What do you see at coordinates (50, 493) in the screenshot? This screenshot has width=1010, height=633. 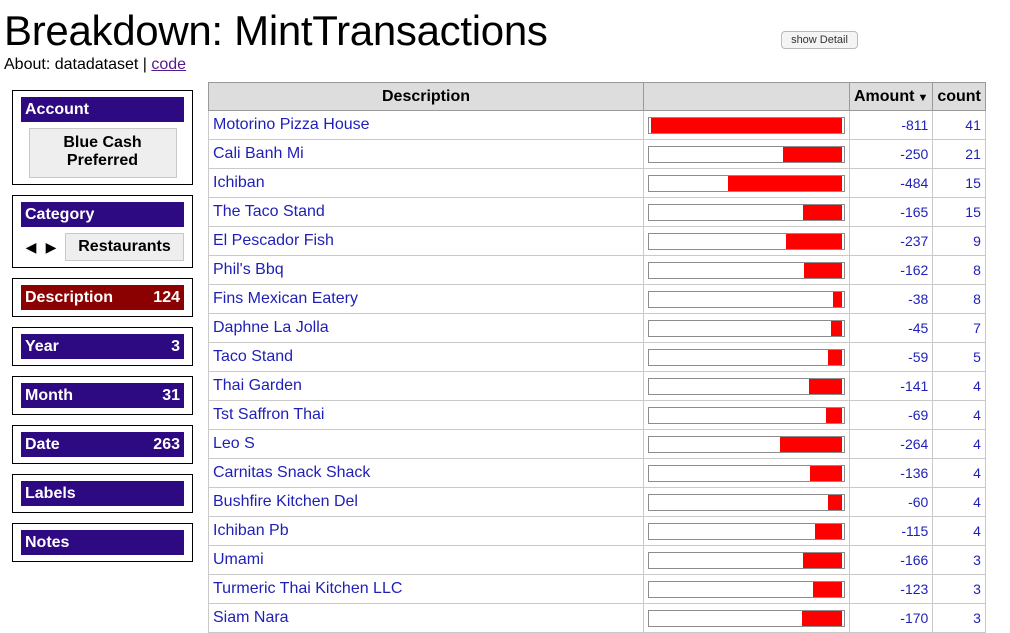 I see `facet-label: Labels` at bounding box center [50, 493].